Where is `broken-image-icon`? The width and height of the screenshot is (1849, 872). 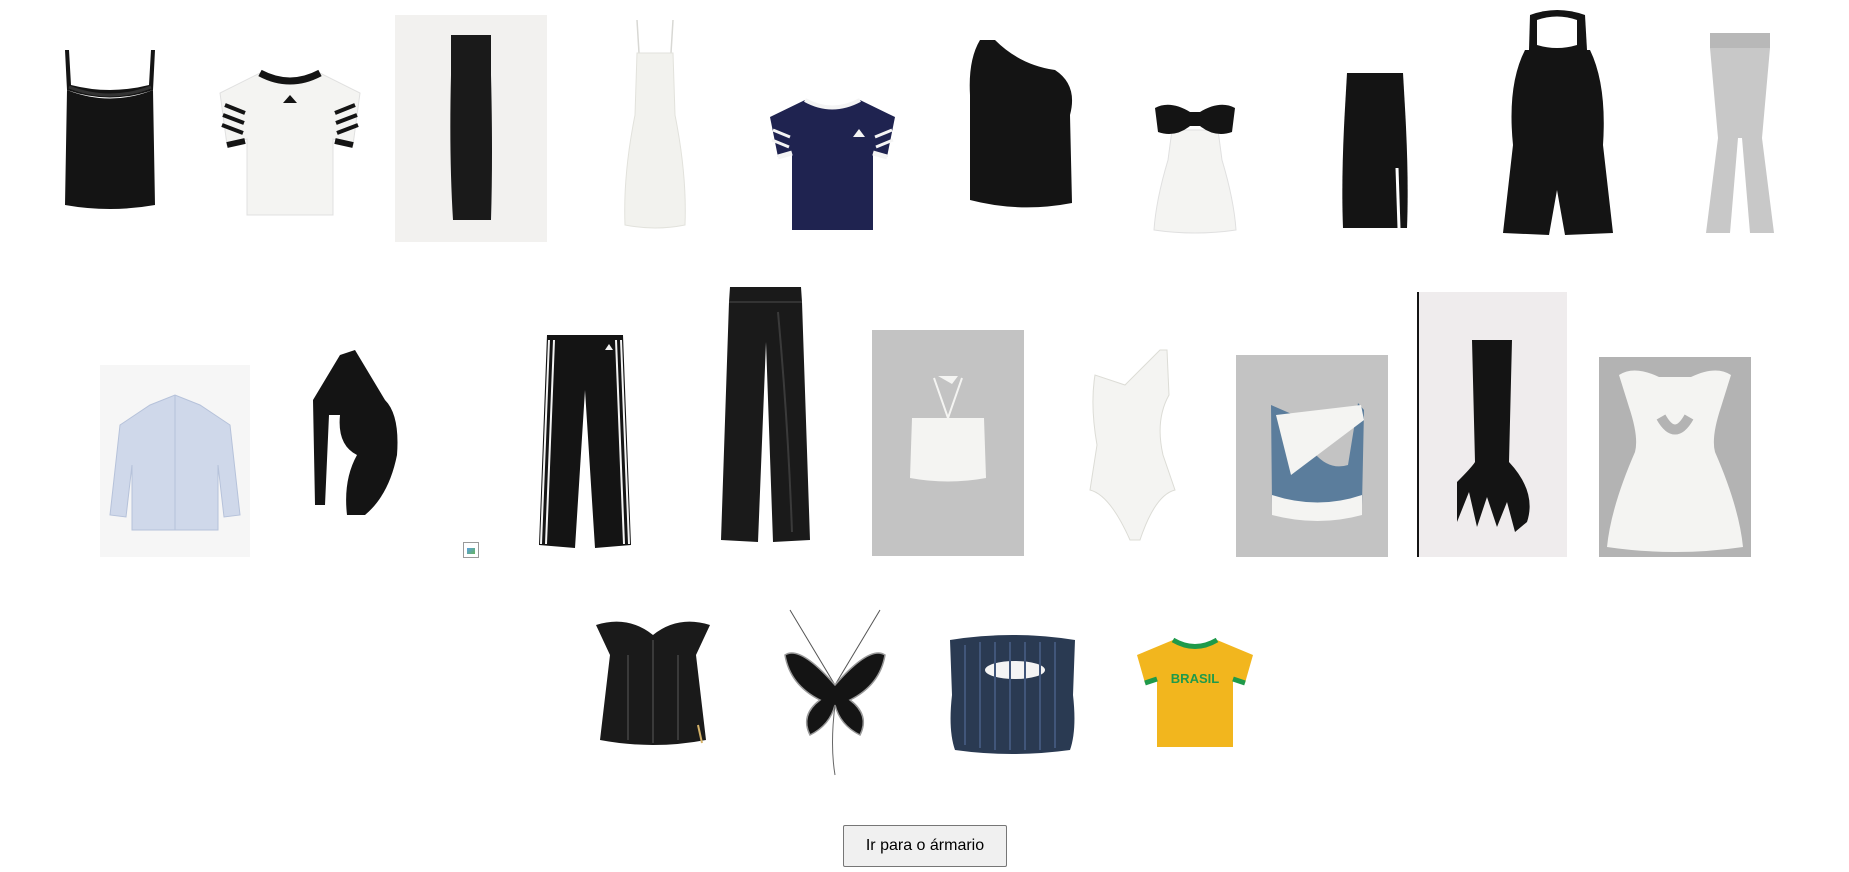
broken-image-icon is located at coordinates (471, 550).